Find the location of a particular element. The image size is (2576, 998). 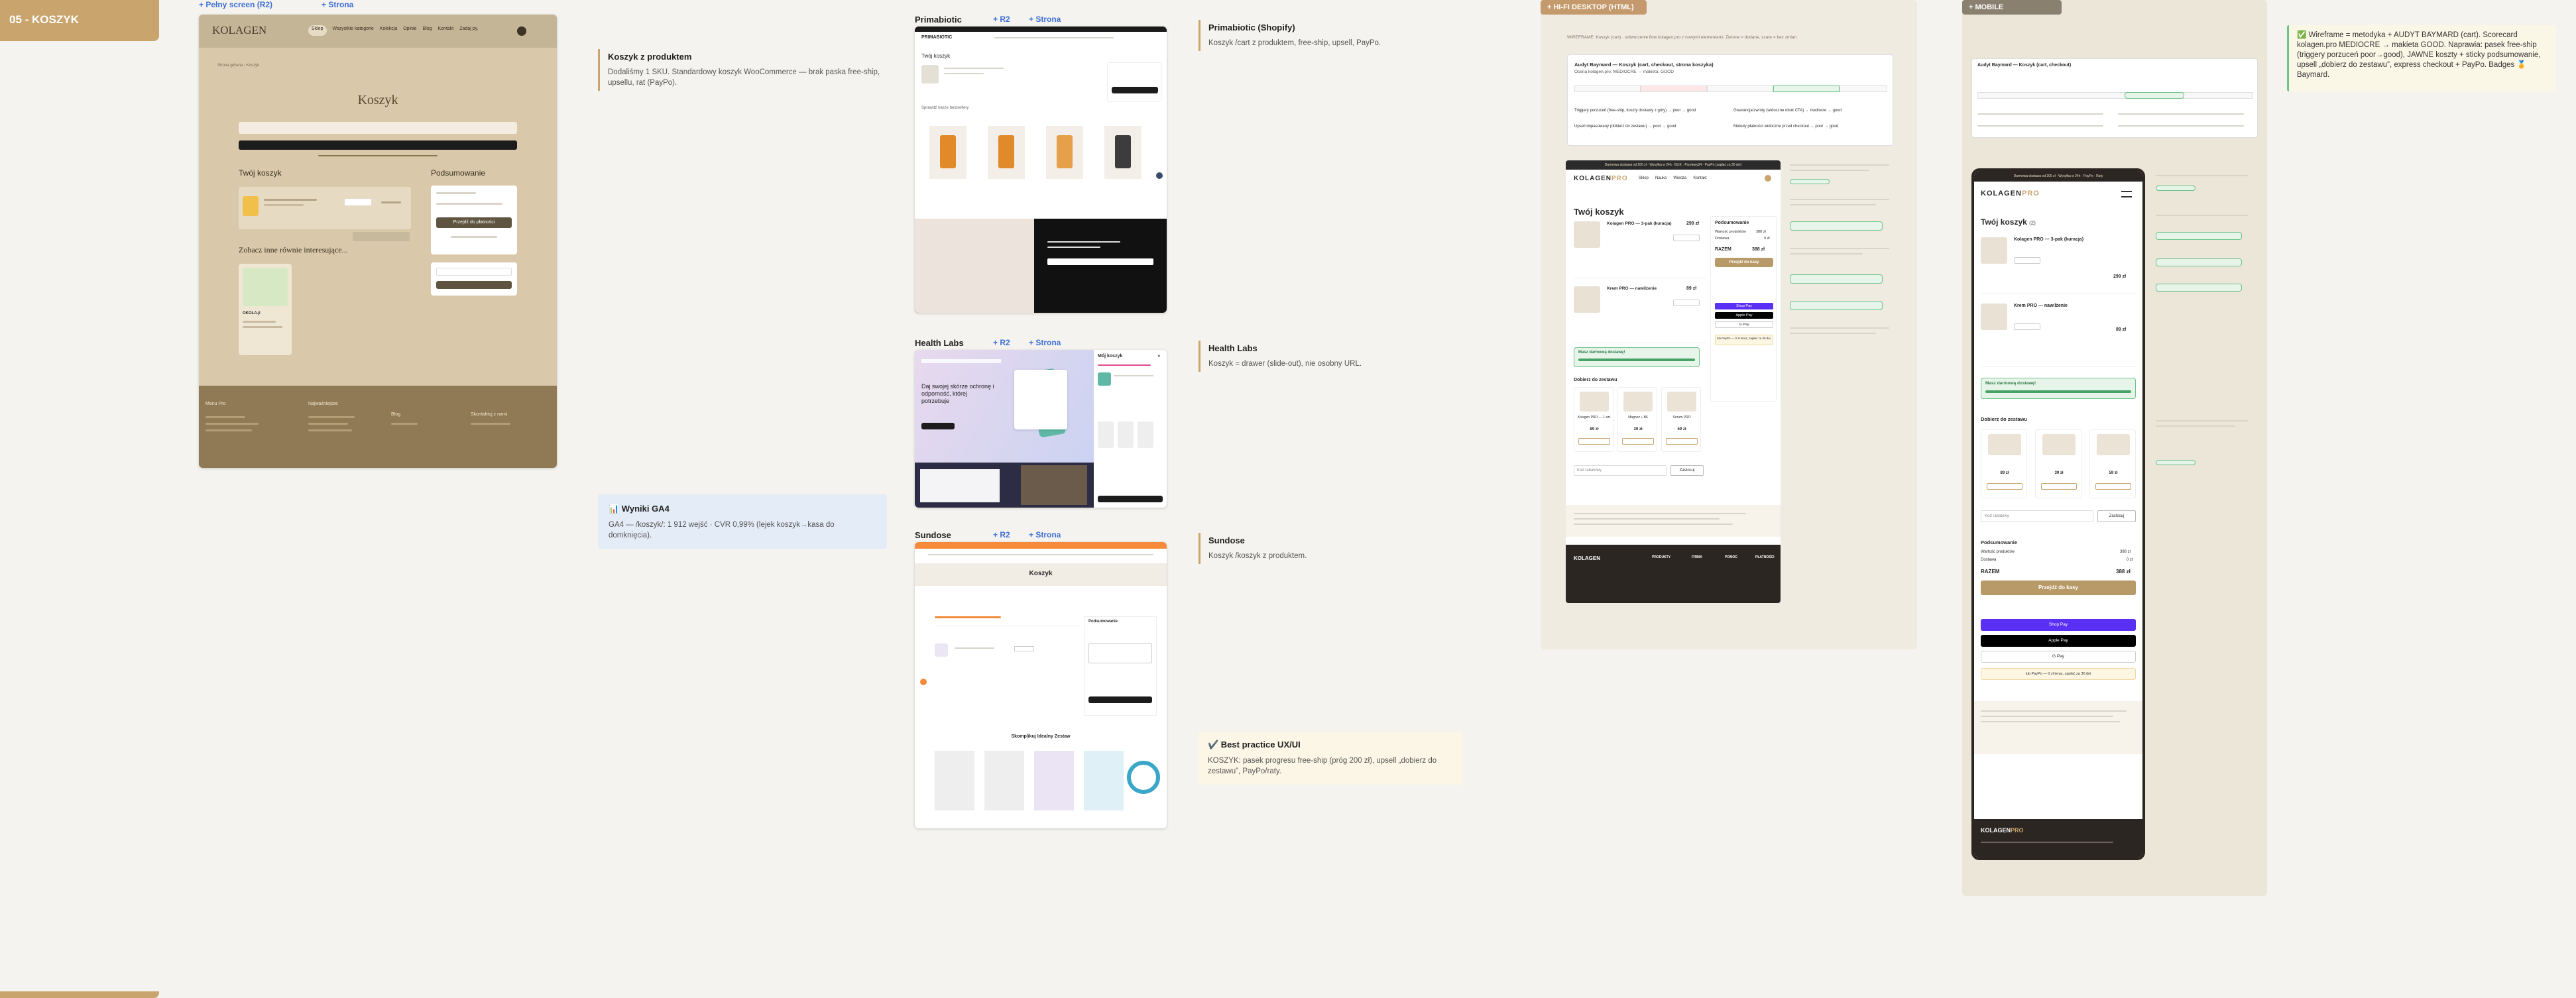

subscribe-button is located at coordinates (474, 285).